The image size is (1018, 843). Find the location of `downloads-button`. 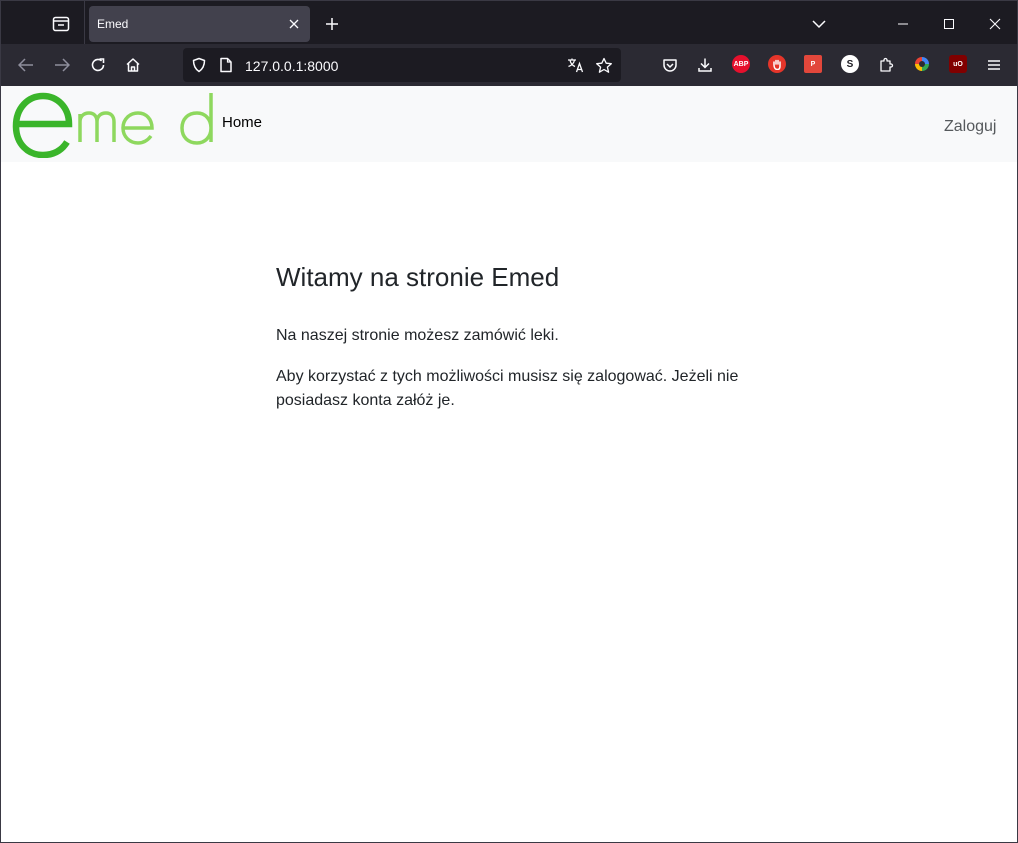

downloads-button is located at coordinates (705, 65).